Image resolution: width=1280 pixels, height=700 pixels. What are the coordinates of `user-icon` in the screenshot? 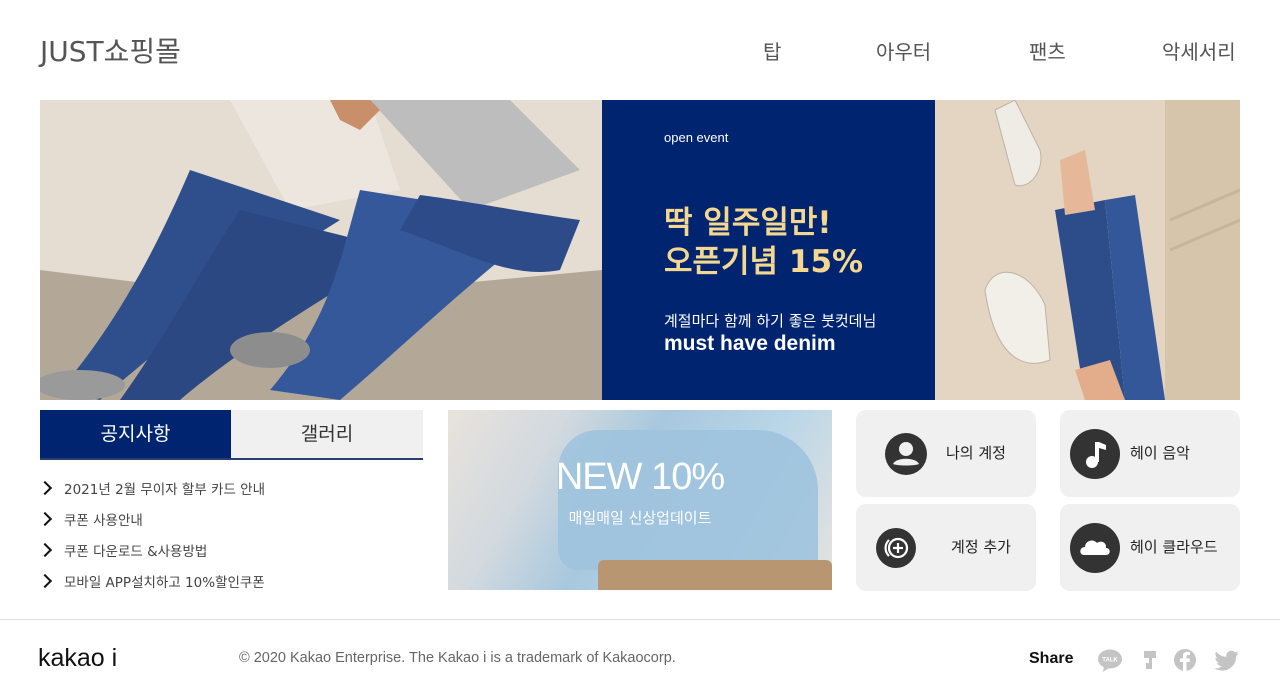 It's located at (906, 454).